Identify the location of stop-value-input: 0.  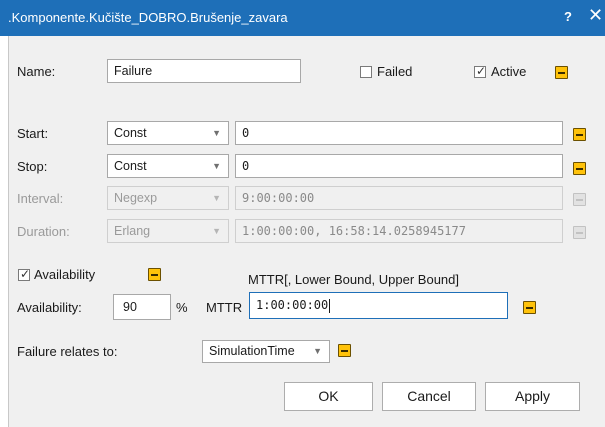
(399, 166).